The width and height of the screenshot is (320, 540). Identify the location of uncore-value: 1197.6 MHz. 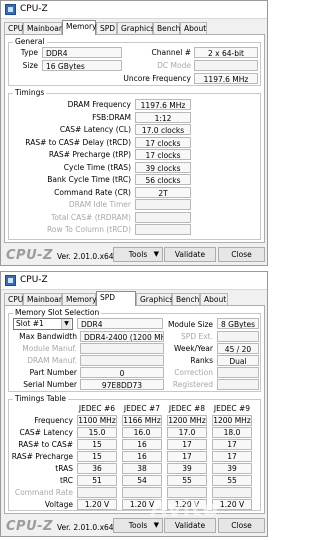
(226, 78).